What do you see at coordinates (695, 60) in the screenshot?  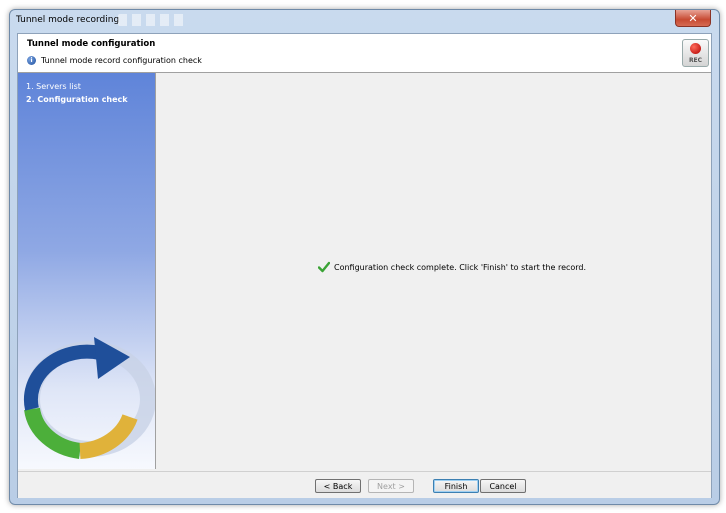 I see `record-icon-label: REC` at bounding box center [695, 60].